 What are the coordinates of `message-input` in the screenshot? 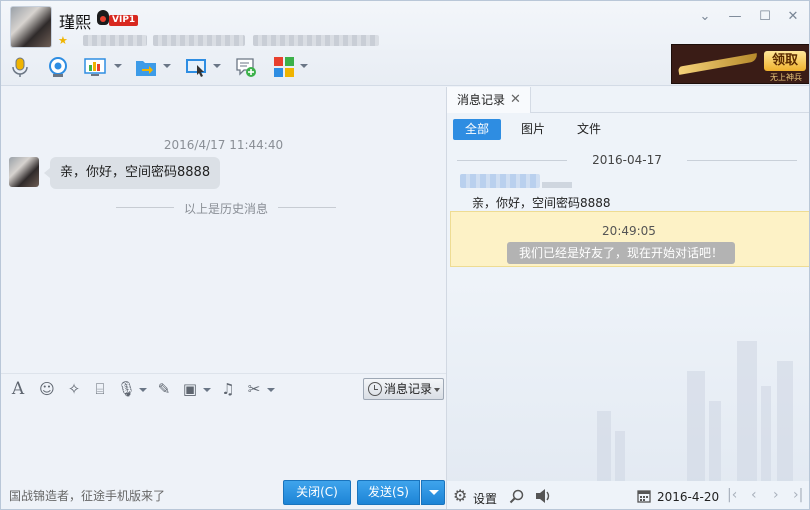 It's located at (223, 440).